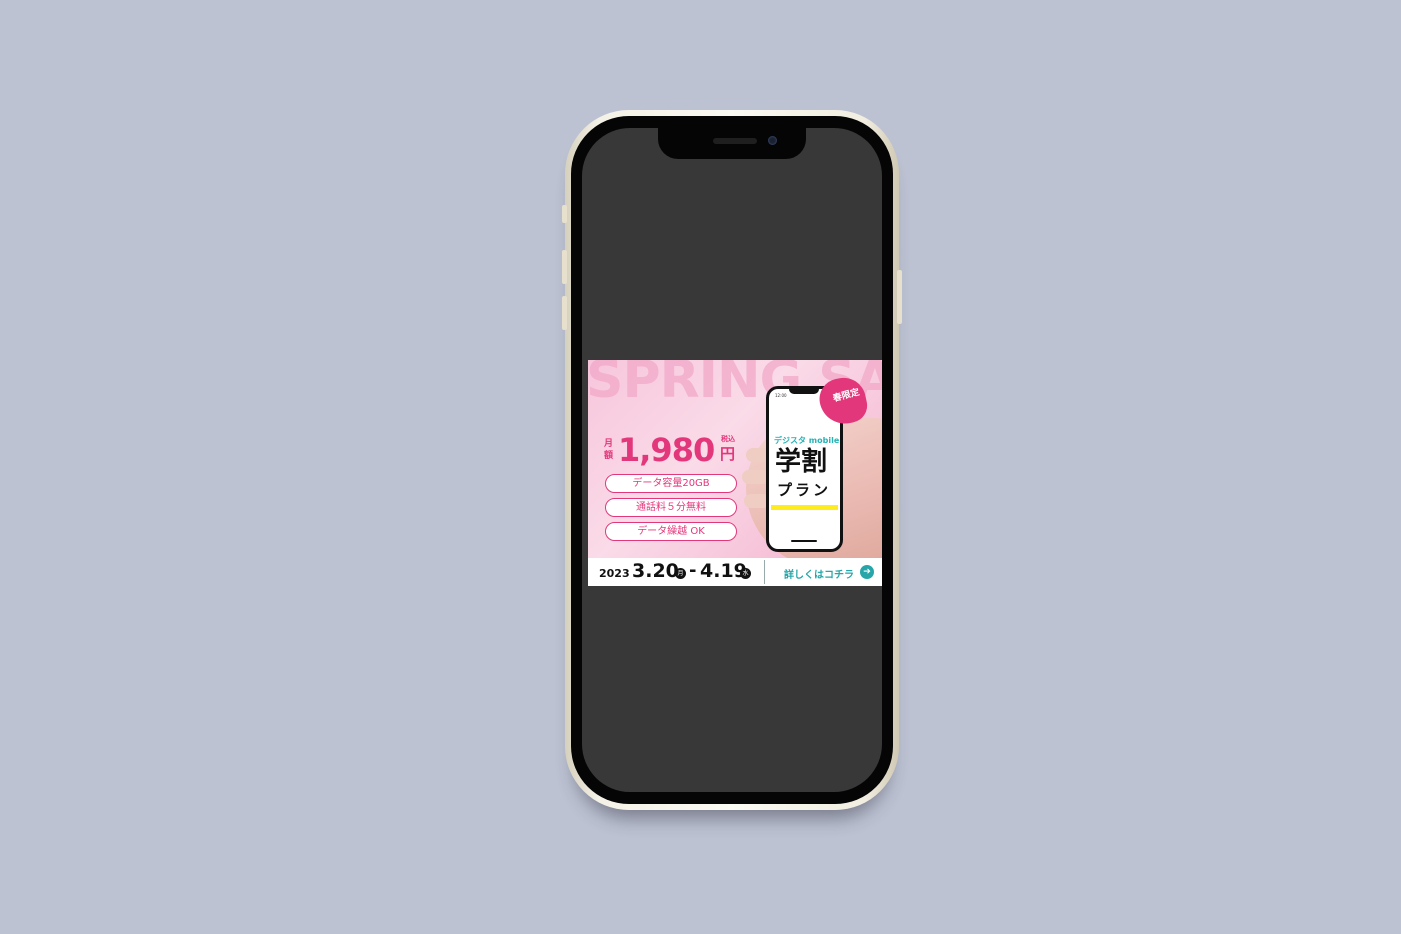  I want to click on period-end-day: 水, so click(745, 573).